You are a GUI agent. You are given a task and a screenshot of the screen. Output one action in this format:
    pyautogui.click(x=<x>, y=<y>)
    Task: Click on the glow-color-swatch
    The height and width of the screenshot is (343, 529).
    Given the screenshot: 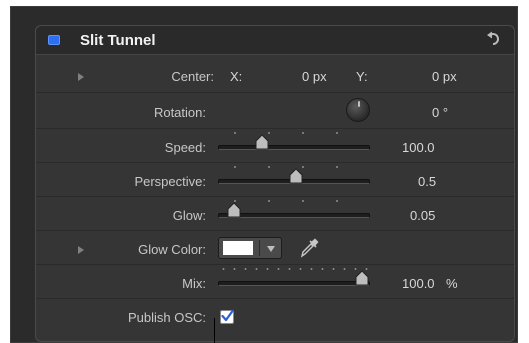 What is the action you would take?
    pyautogui.click(x=238, y=248)
    